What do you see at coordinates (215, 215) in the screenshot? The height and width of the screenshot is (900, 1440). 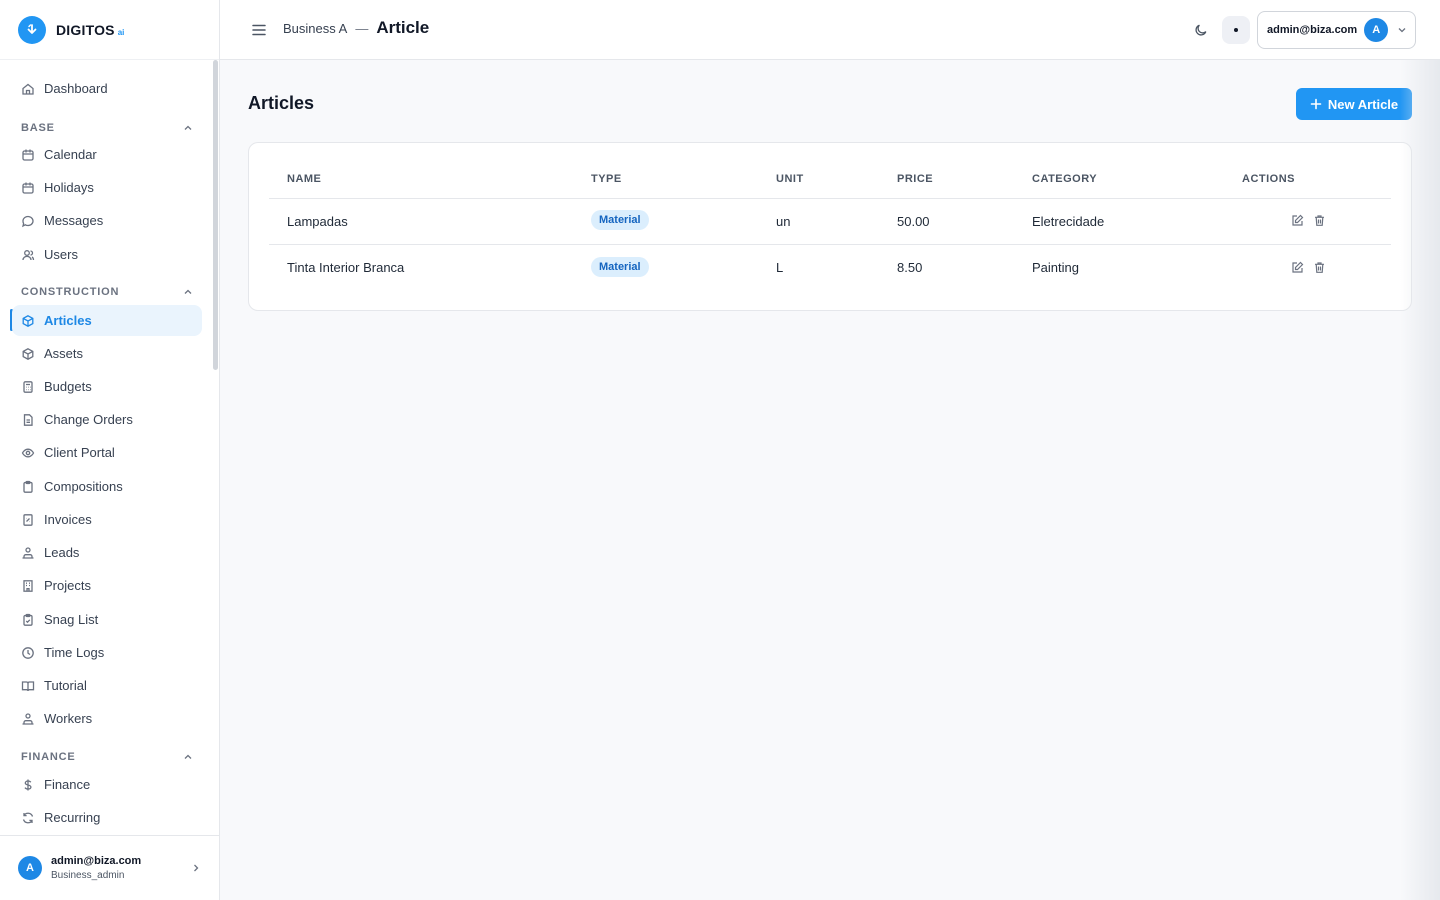 I see `scrollbar-thumb` at bounding box center [215, 215].